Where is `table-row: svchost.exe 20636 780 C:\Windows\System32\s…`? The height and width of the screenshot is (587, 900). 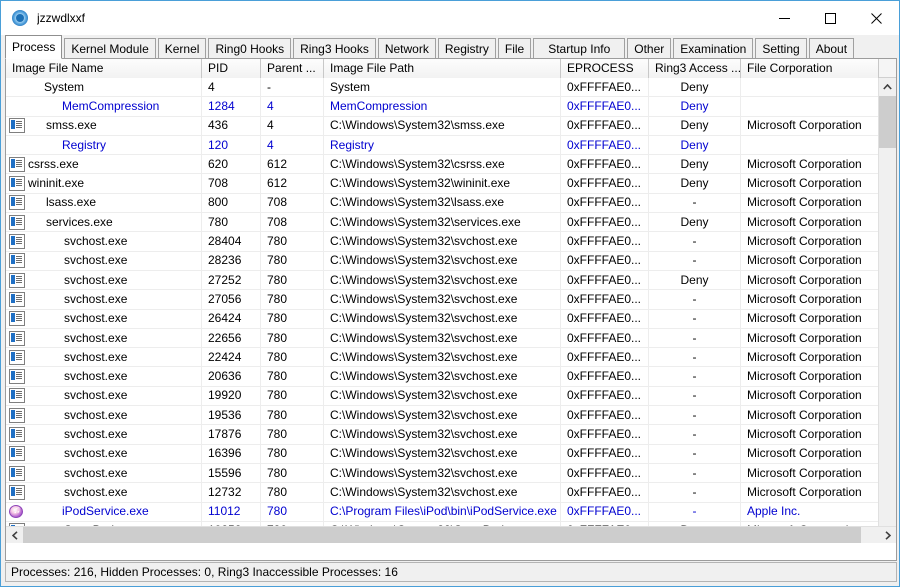 table-row: svchost.exe 20636 780 C:\Windows\System32\s… is located at coordinates (442, 377).